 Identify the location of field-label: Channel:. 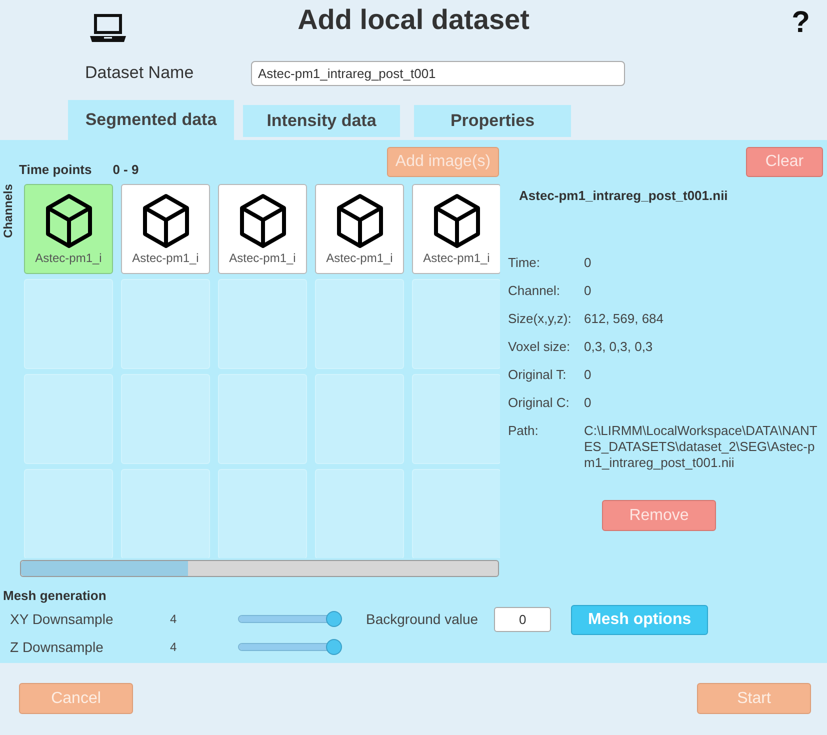
(535, 291).